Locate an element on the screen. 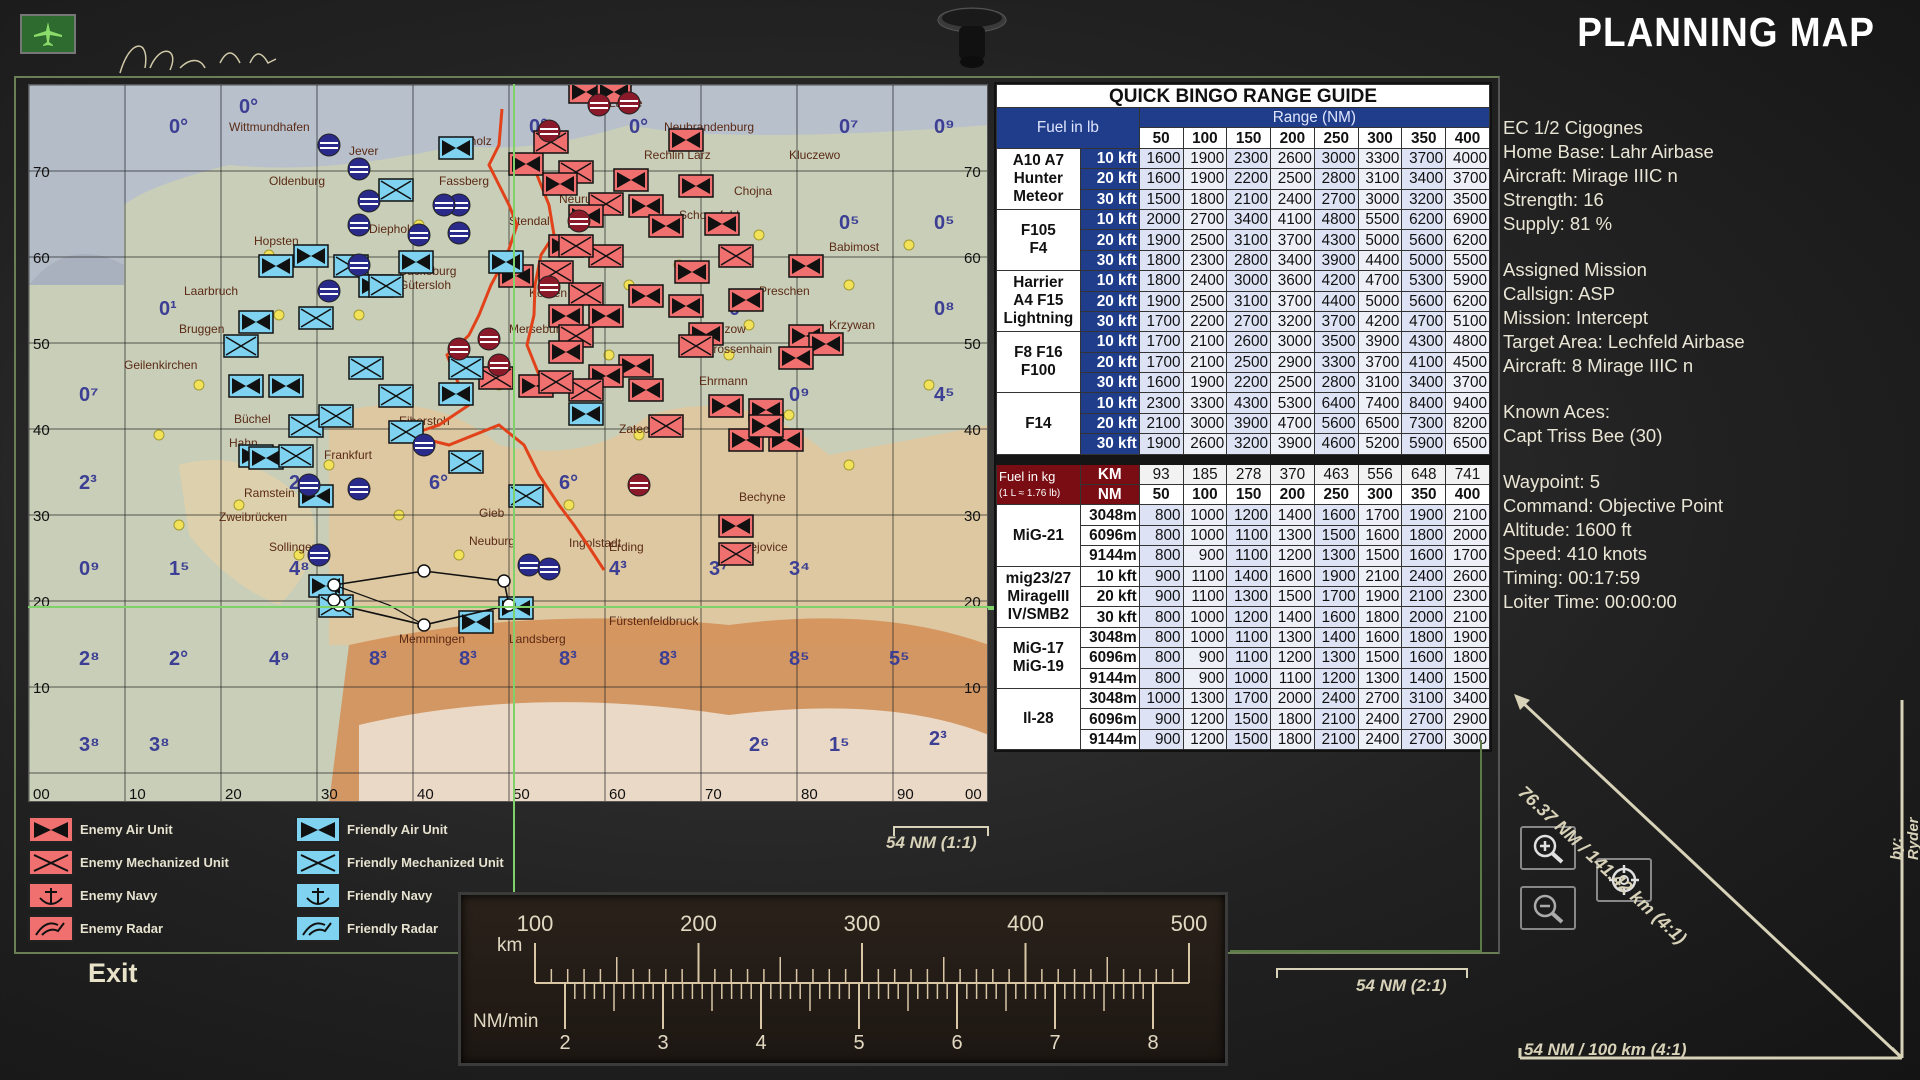  altitude-cell: 20 kft is located at coordinates (1109, 301).